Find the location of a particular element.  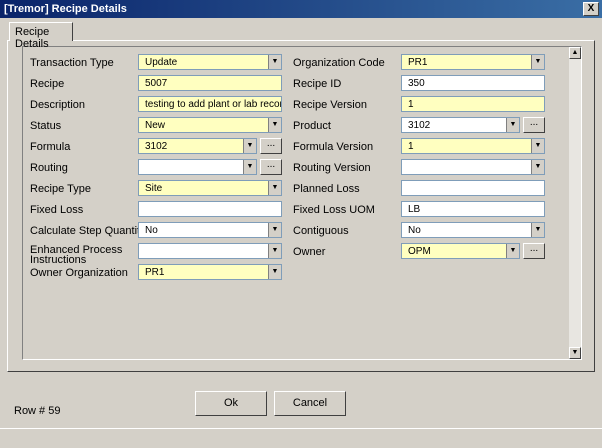

owner-organization-value: PR1 is located at coordinates (155, 272).